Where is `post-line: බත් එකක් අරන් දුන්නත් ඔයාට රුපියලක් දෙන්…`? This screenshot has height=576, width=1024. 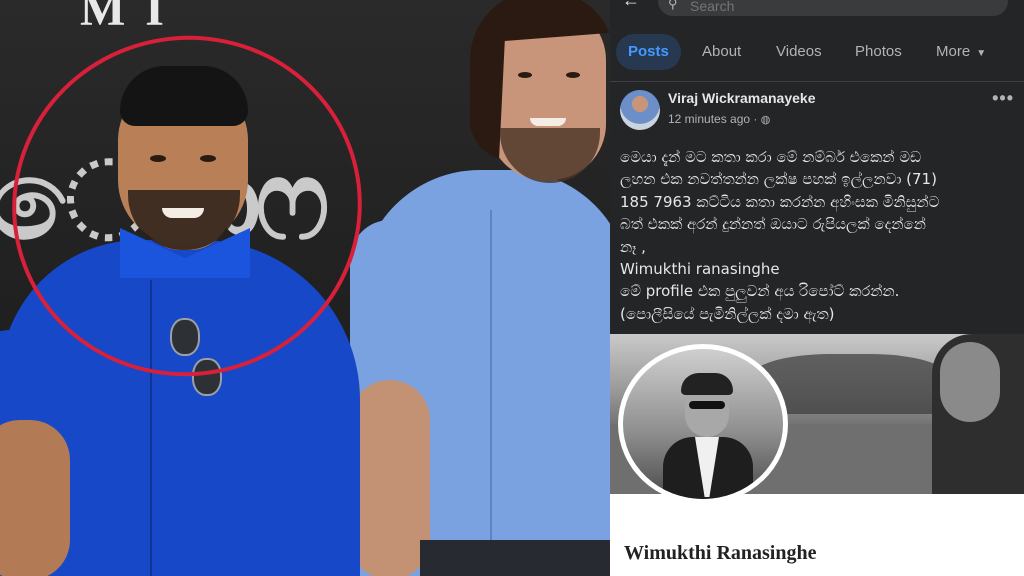 post-line: බත් එකක් අරන් දුන්නත් ඔයාට රුපියලක් දෙන්… is located at coordinates (773, 224).